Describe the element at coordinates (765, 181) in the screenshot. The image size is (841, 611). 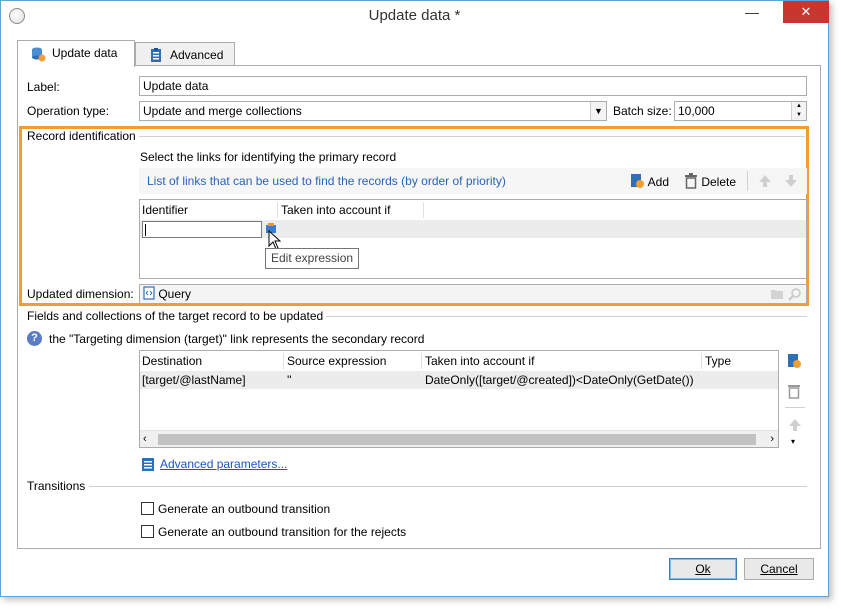
I see `move-up-icon` at that location.